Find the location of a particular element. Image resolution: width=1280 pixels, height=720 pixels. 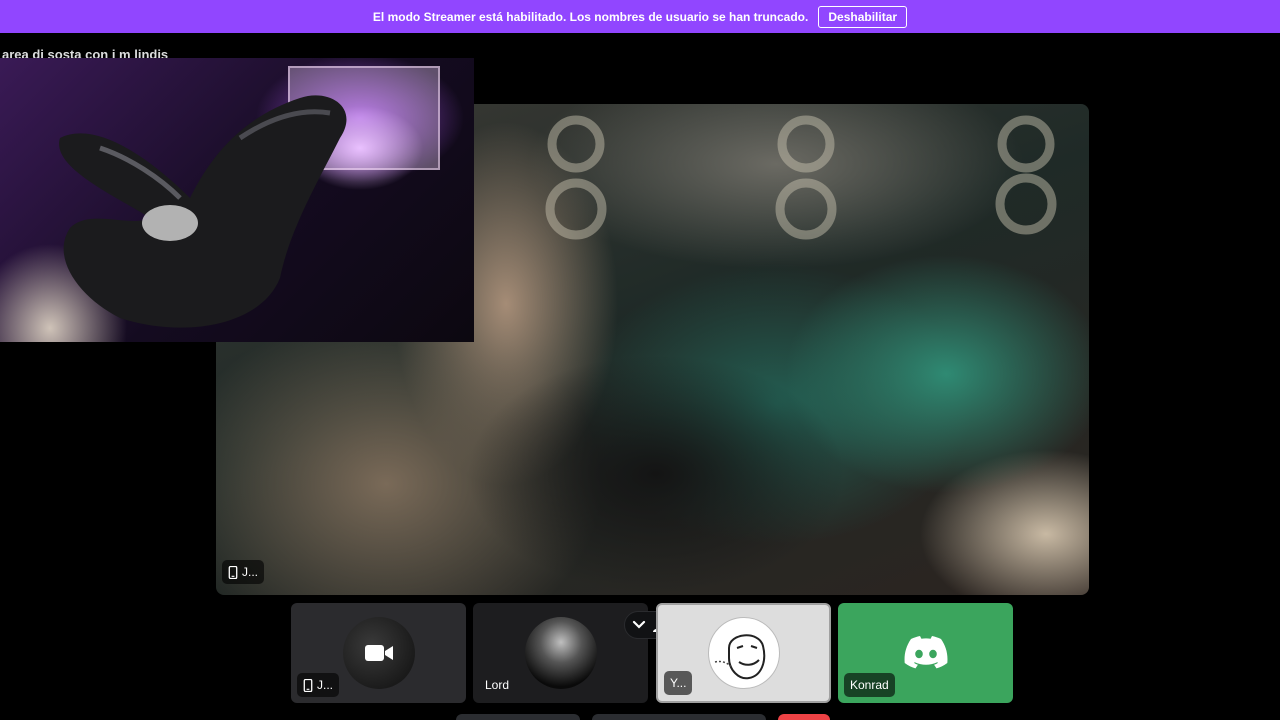

disable-streamer-mode-button: Deshabilitar is located at coordinates (863, 16).